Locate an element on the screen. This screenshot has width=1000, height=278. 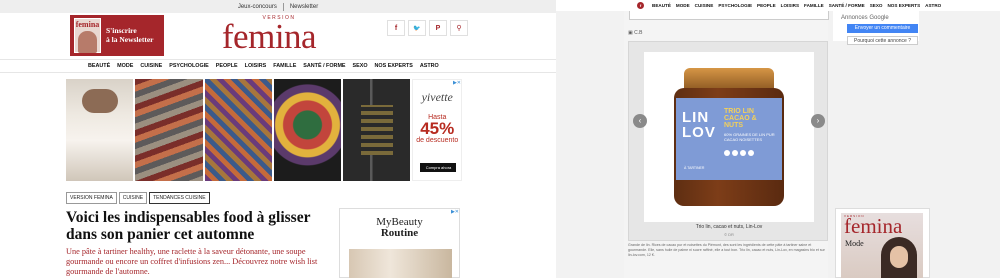
social-links: f 🐦 P ⚲ is located at coordinates (427, 28).